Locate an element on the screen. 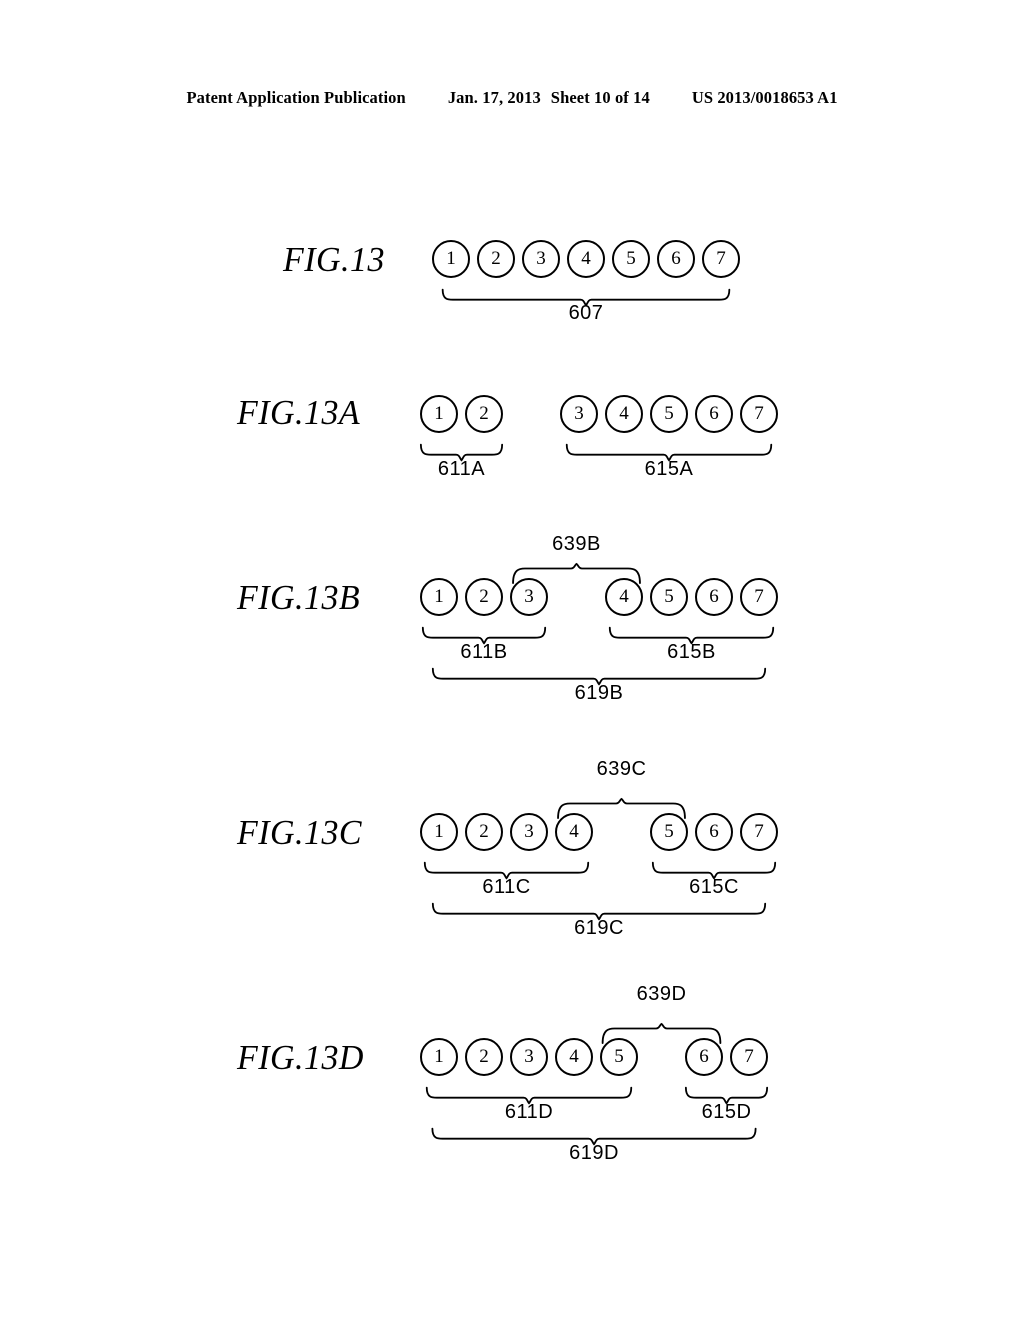 The width and height of the screenshot is (1024, 1320). figure-label: FIG.13B is located at coordinates (299, 597).